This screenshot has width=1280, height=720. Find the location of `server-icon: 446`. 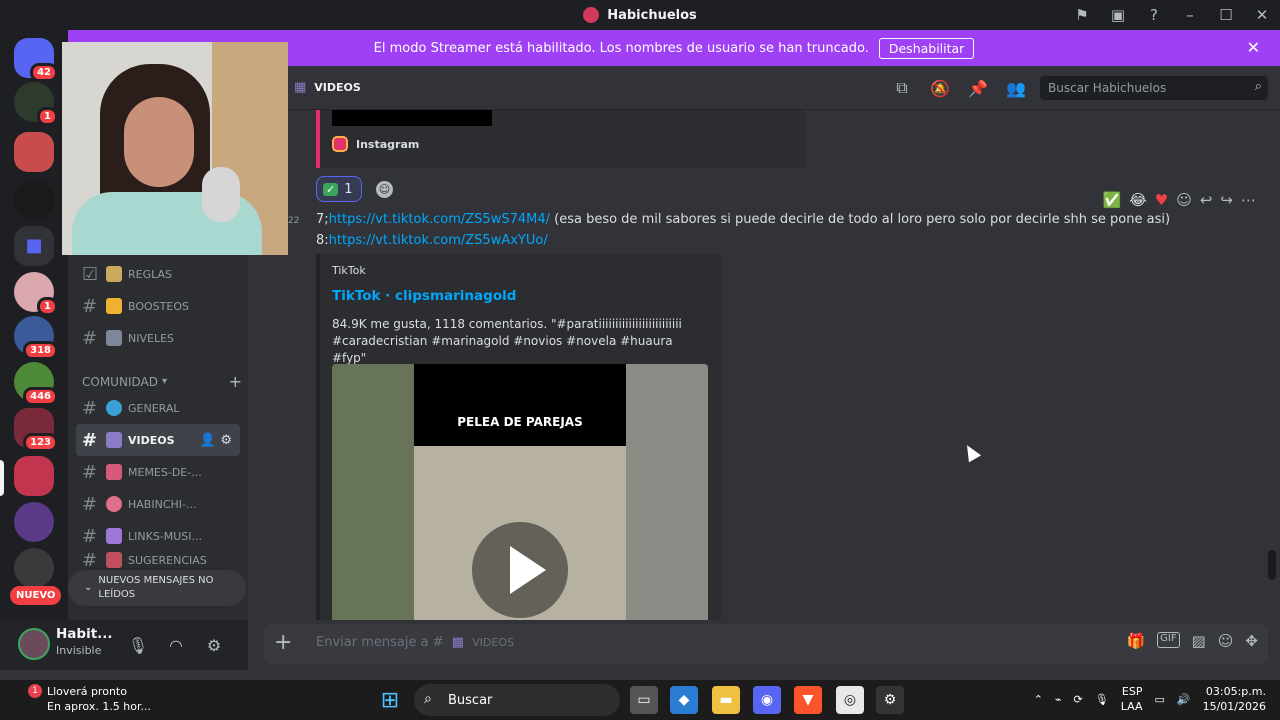

server-icon: 446 is located at coordinates (36, 384).